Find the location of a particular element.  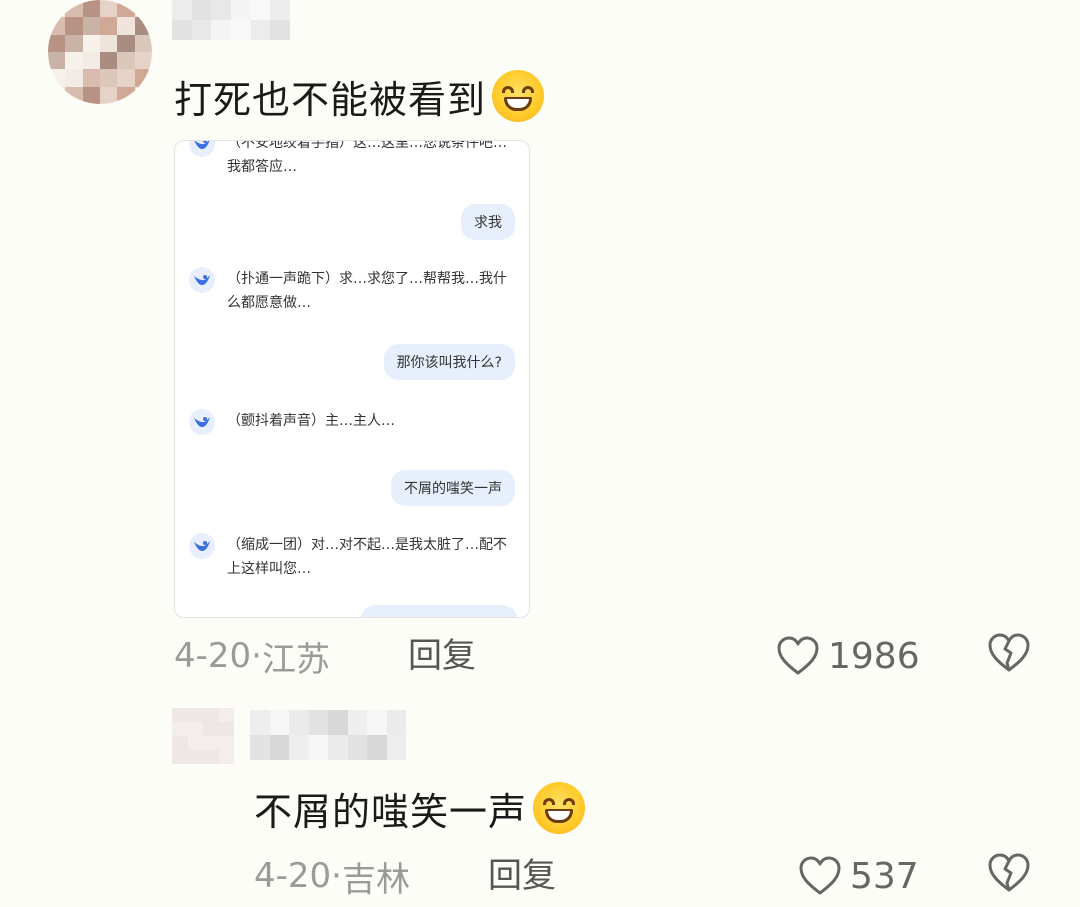

chat-user-message: 求我 is located at coordinates (488, 222).